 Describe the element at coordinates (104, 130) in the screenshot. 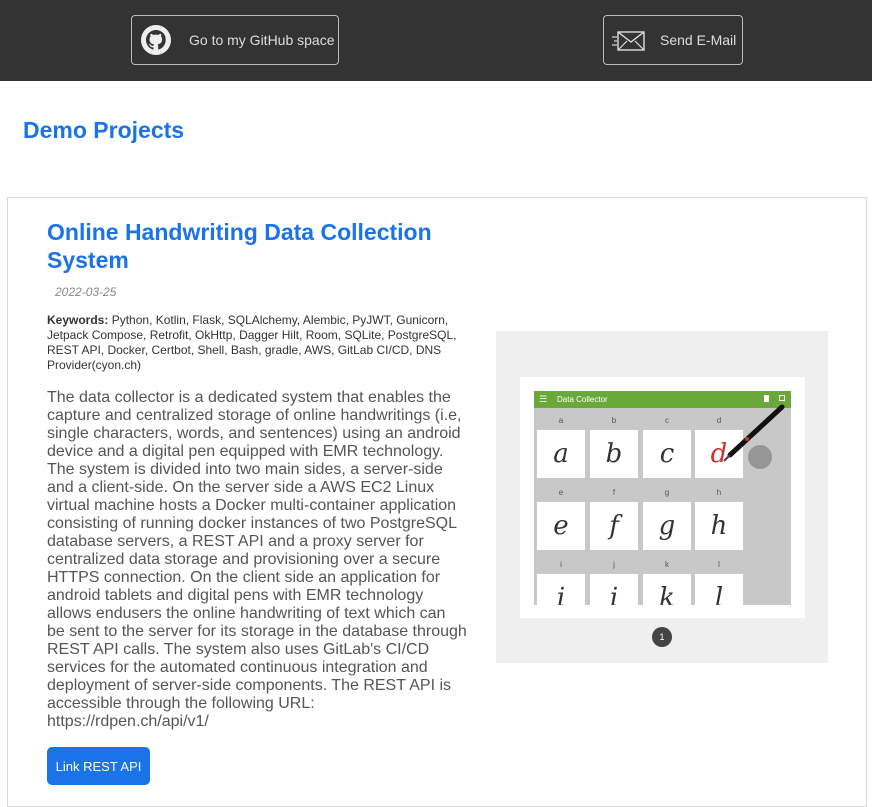

I see `section-title: Demo Projects` at that location.